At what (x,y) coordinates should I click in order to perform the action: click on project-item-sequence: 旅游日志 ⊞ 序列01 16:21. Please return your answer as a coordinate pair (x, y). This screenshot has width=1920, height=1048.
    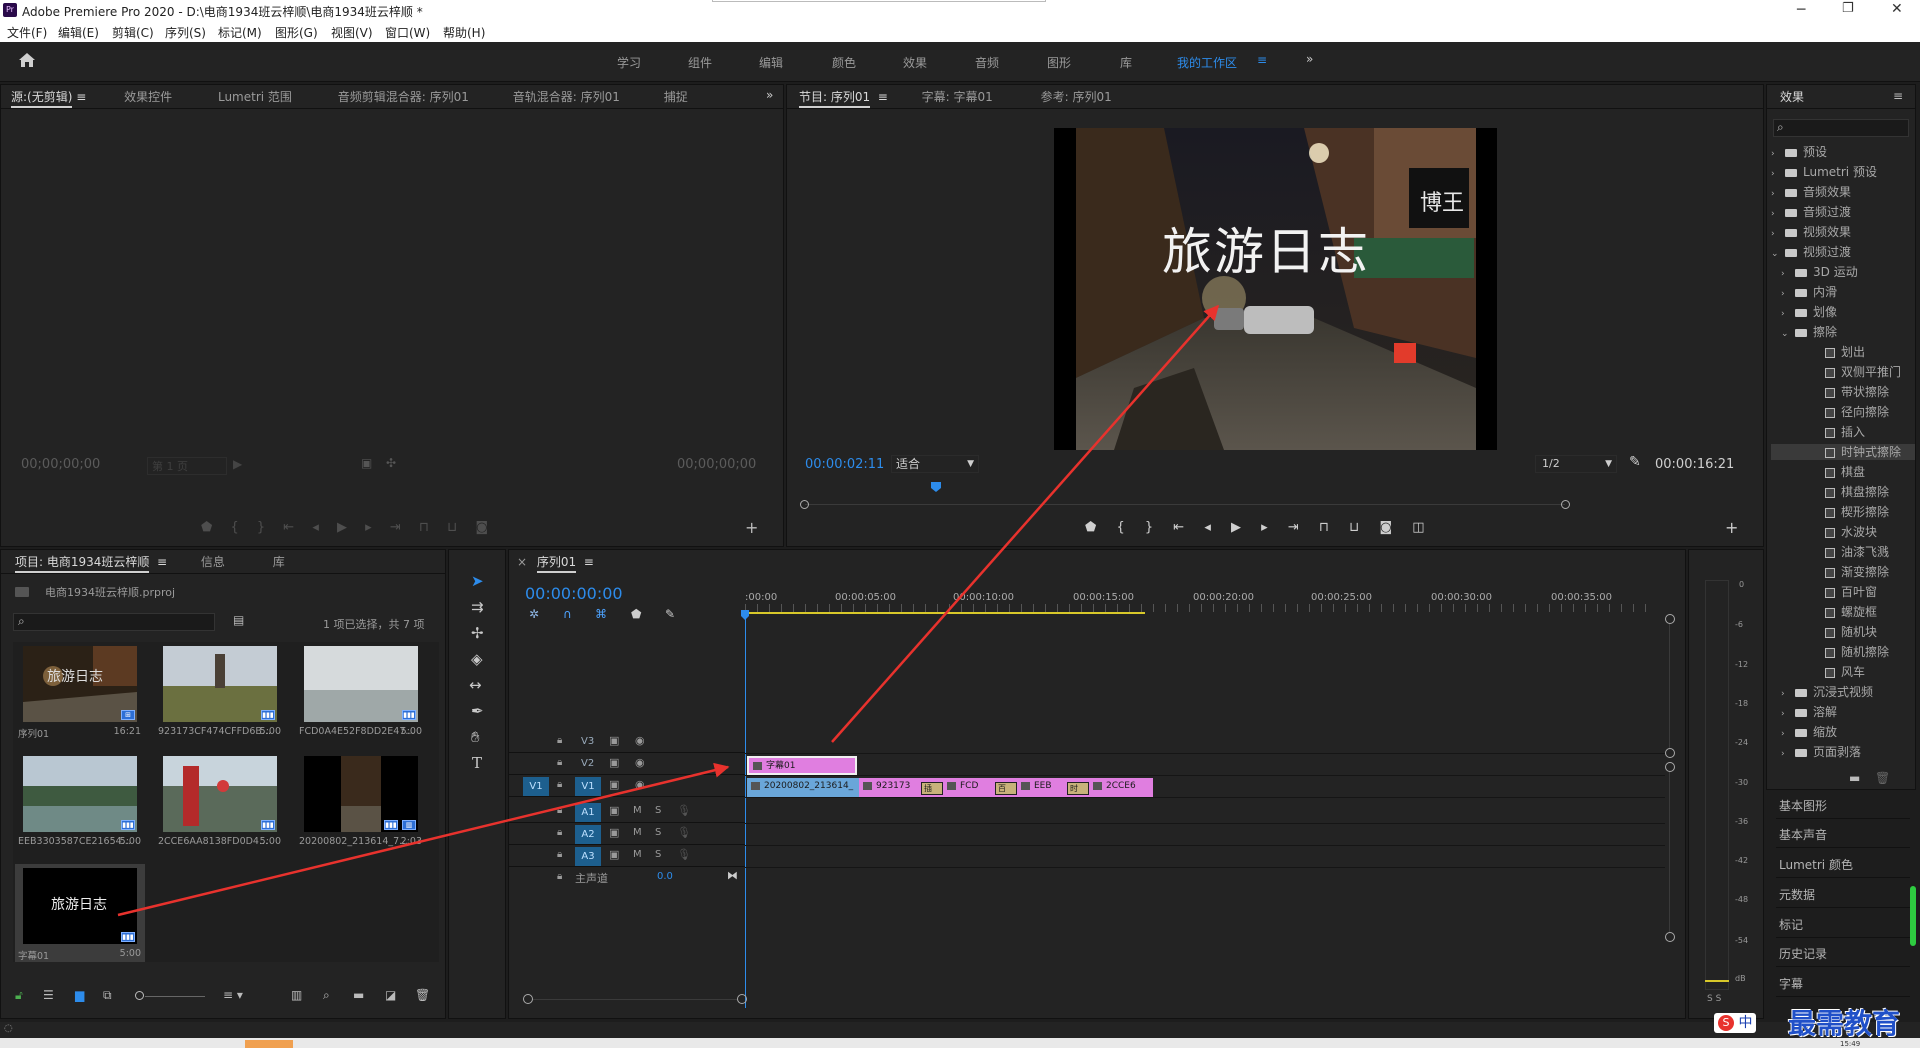
    Looking at the image, I should click on (80, 697).